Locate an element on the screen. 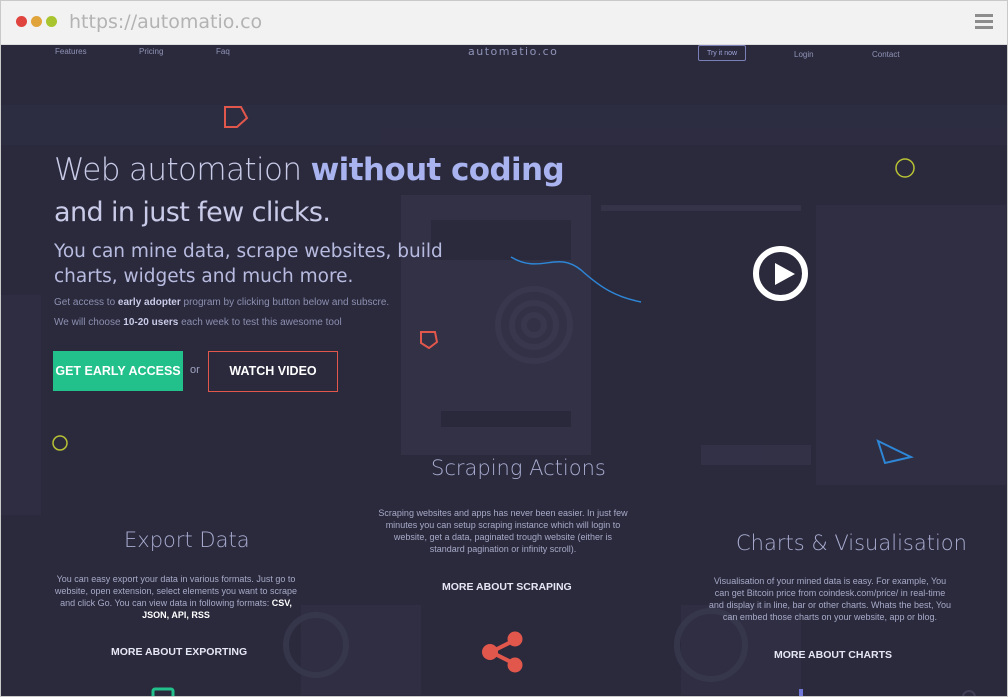  hero-title: Web automation without coding is located at coordinates (309, 170).